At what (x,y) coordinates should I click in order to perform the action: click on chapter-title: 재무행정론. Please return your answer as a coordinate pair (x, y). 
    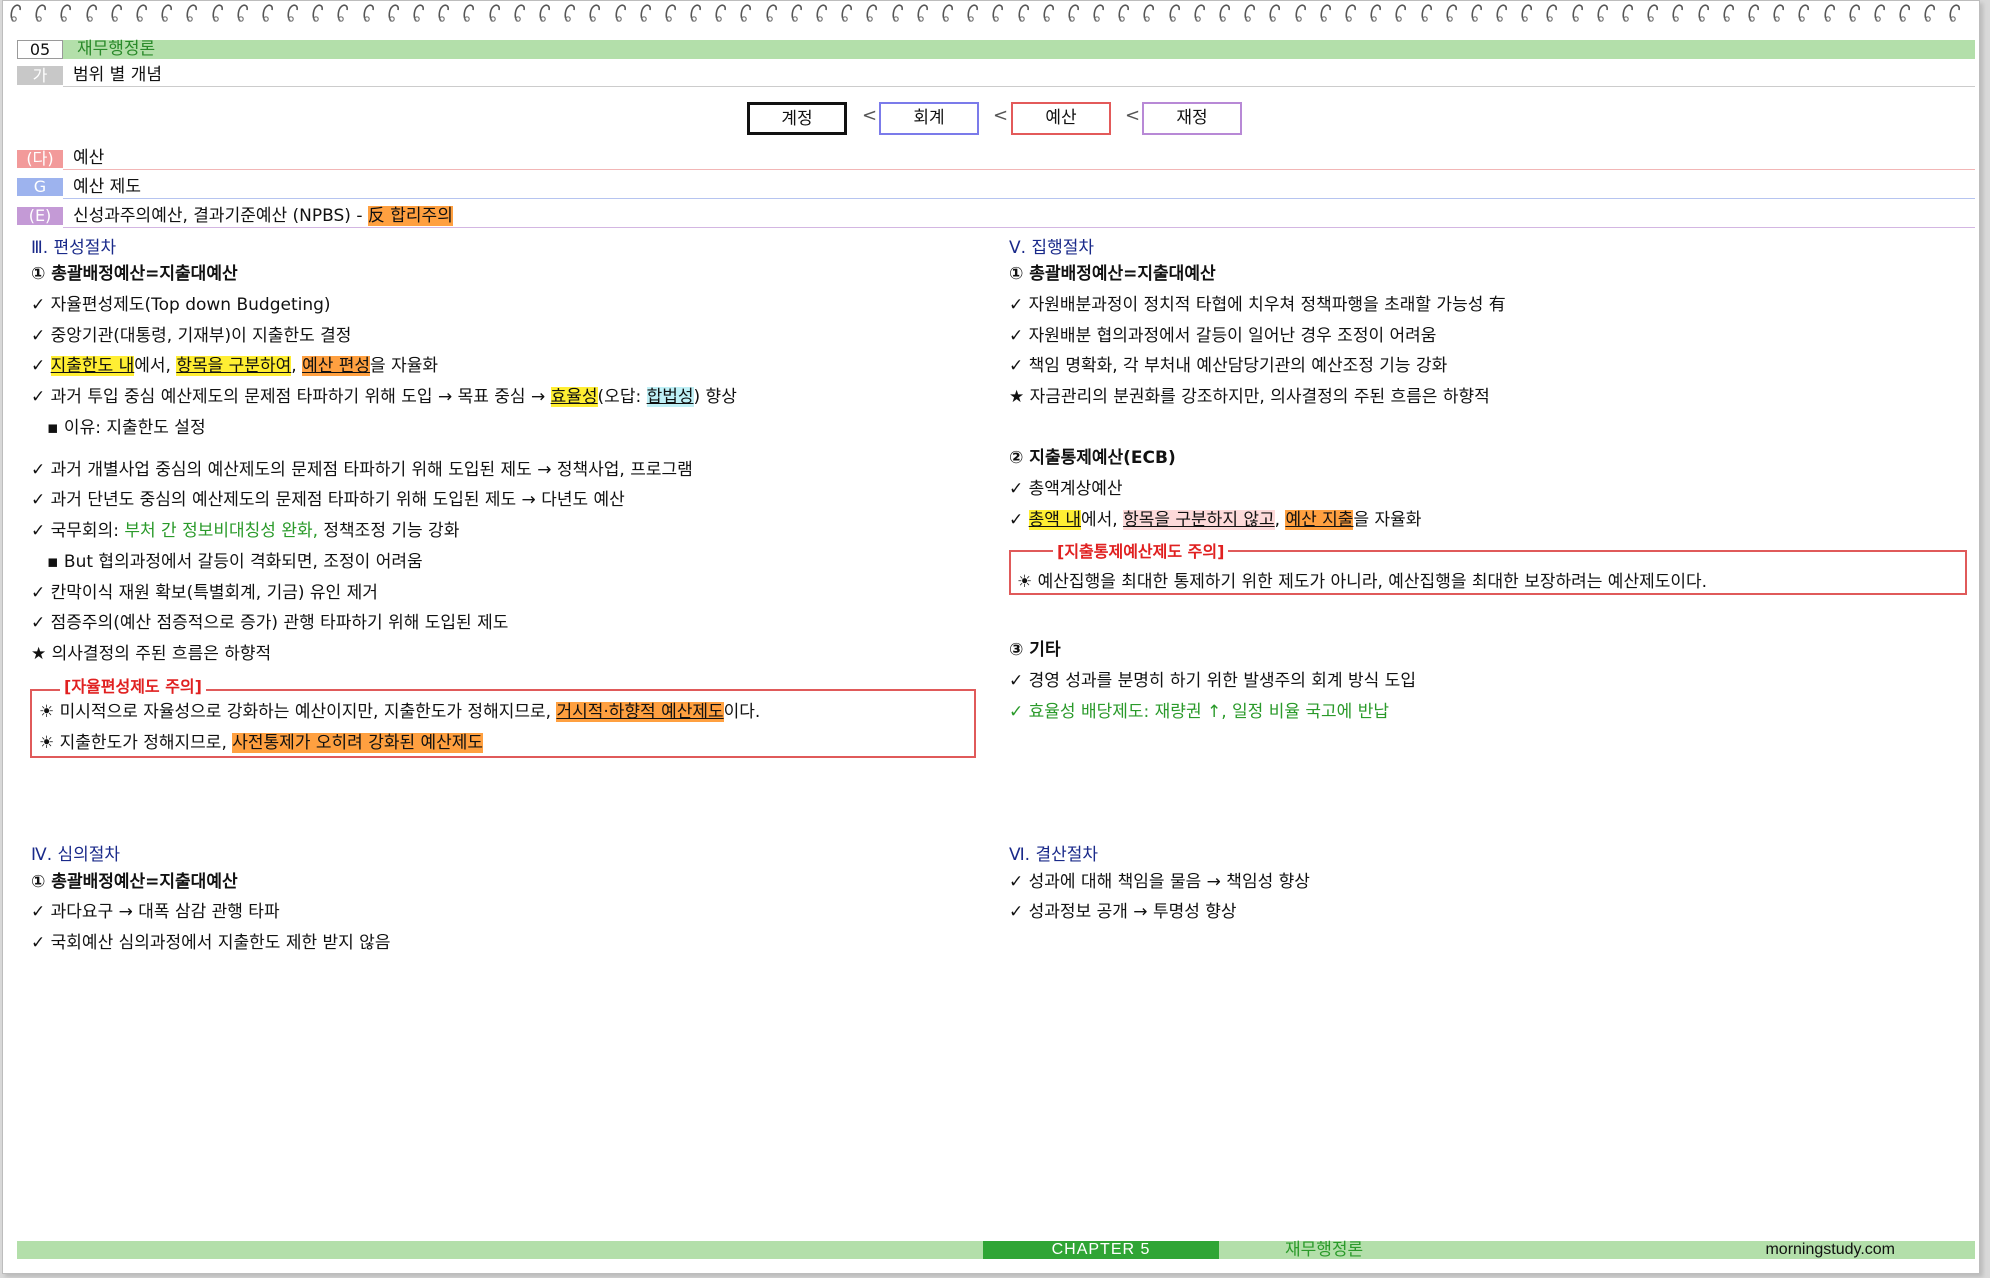
    Looking at the image, I should click on (116, 49).